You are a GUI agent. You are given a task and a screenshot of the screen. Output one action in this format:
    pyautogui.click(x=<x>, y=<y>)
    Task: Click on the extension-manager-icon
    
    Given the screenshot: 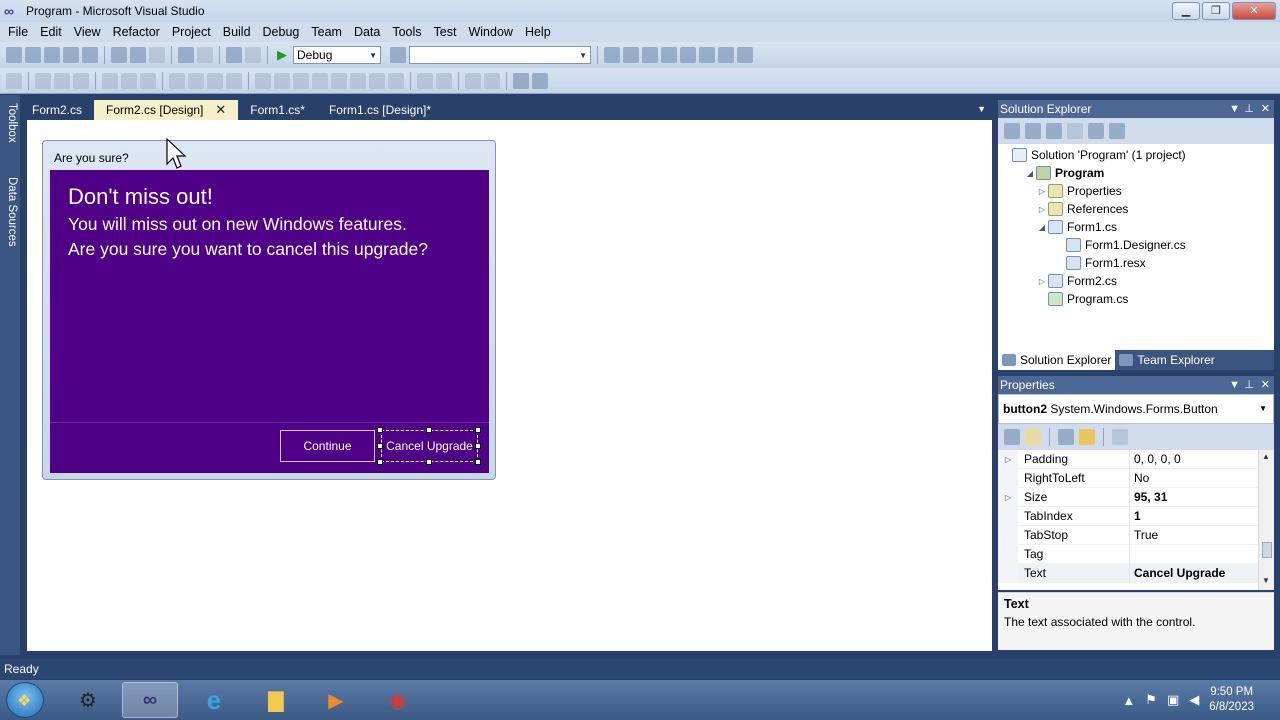 What is the action you would take?
    pyautogui.click(x=726, y=55)
    